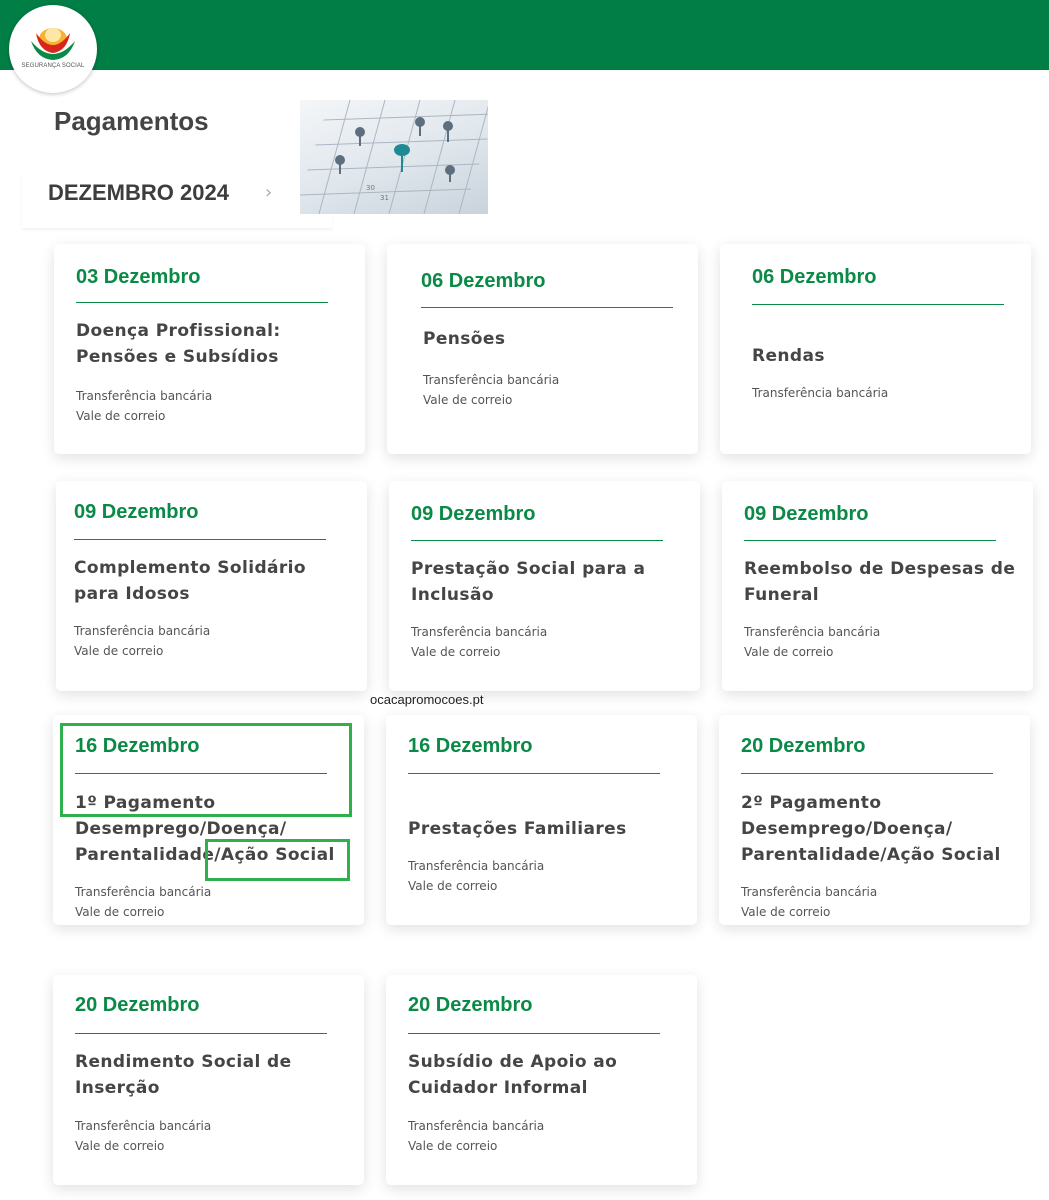 The width and height of the screenshot is (1049, 1200). Describe the element at coordinates (370, 188) in the screenshot. I see `svg-text: 30` at that location.